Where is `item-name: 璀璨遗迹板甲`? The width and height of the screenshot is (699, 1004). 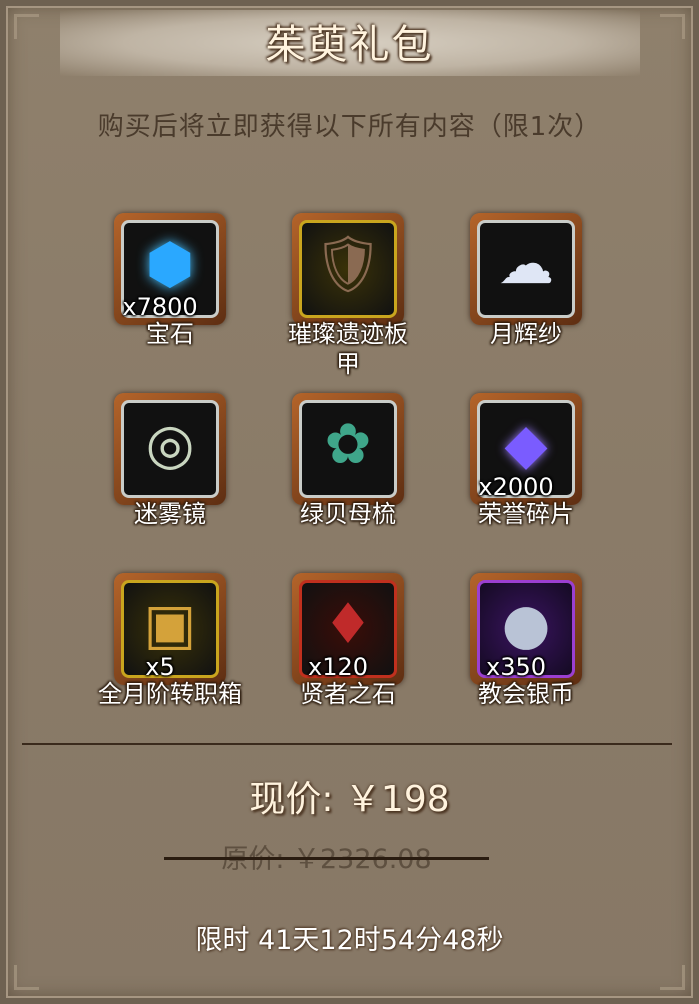 item-name: 璀璨遗迹板甲 is located at coordinates (348, 349).